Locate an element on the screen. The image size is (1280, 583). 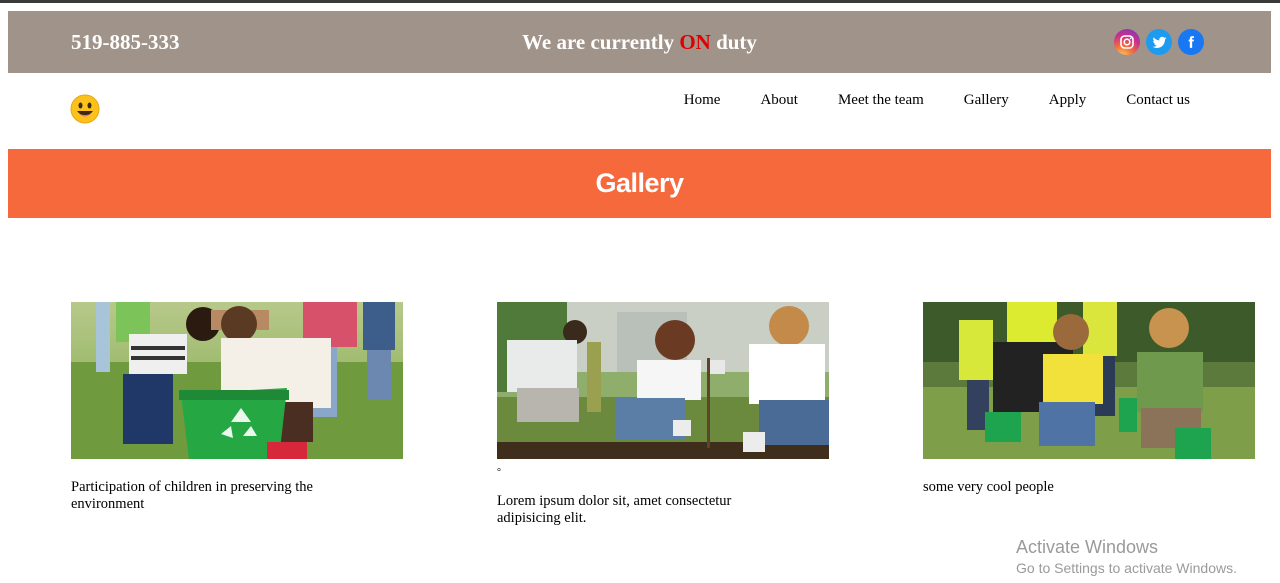
duty-prefix: We are currently is located at coordinates (601, 42).